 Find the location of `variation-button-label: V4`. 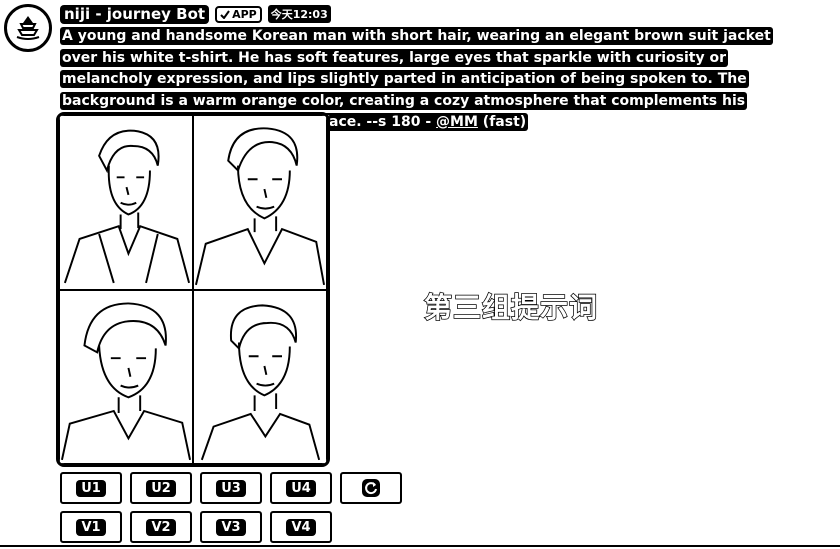

variation-button-label: V4 is located at coordinates (301, 527).